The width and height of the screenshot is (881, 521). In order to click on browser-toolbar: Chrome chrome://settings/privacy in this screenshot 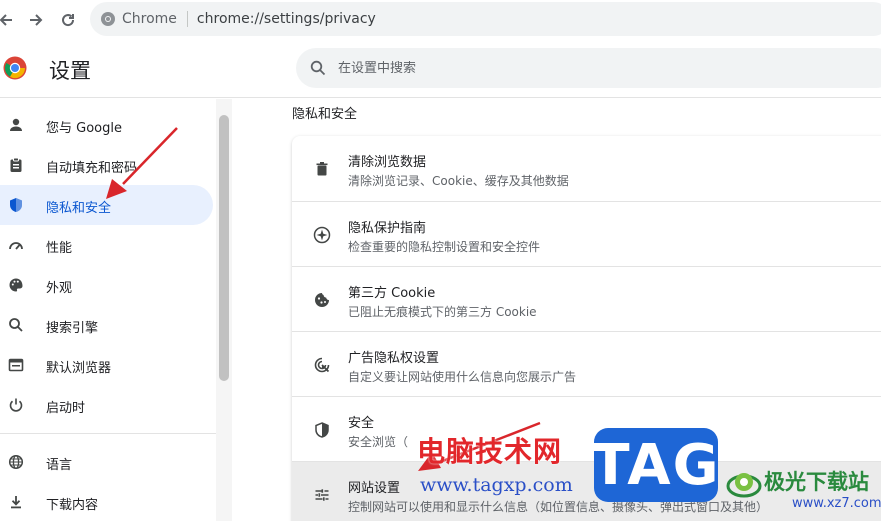, I will do `click(440, 20)`.